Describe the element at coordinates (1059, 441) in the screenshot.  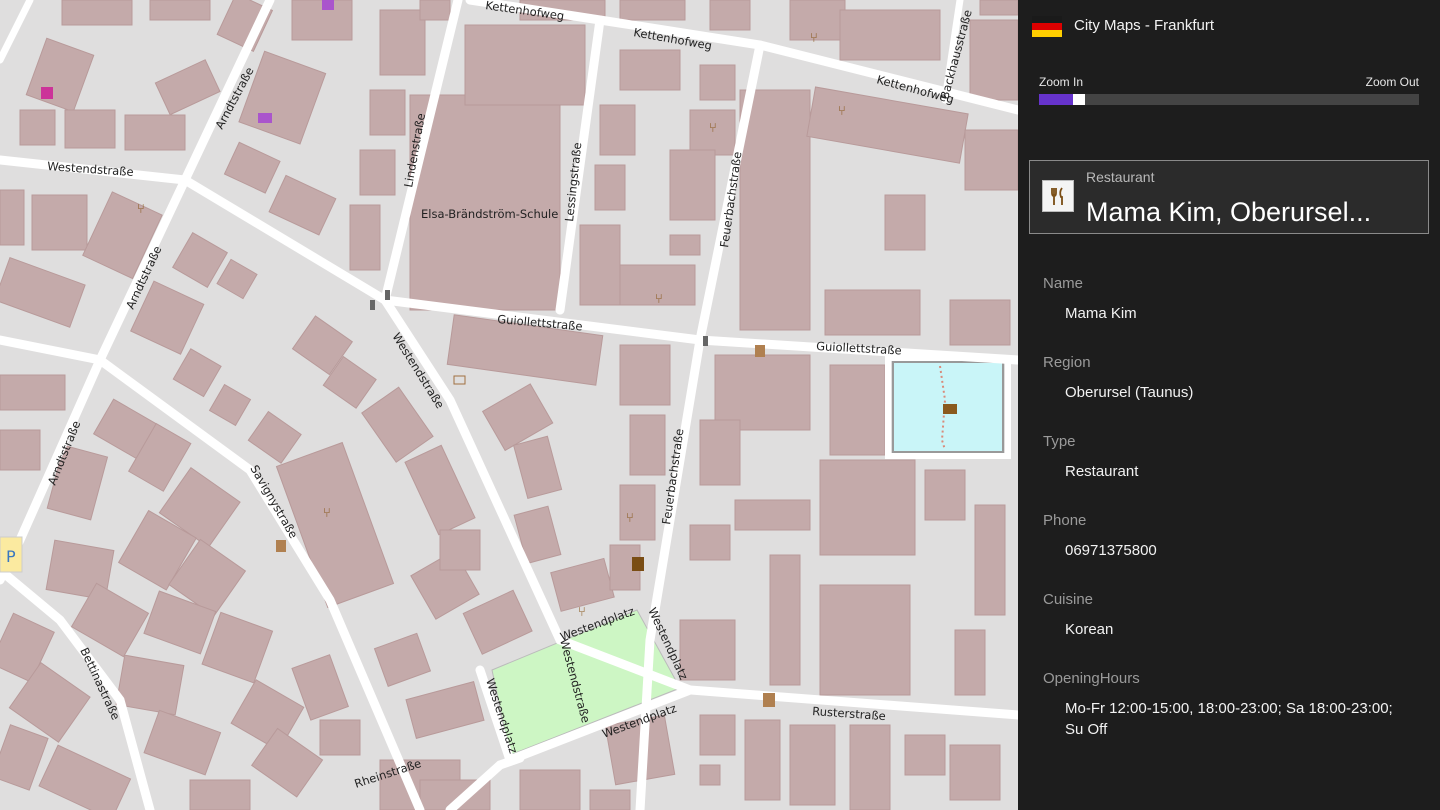
I see `field-label: Type` at that location.